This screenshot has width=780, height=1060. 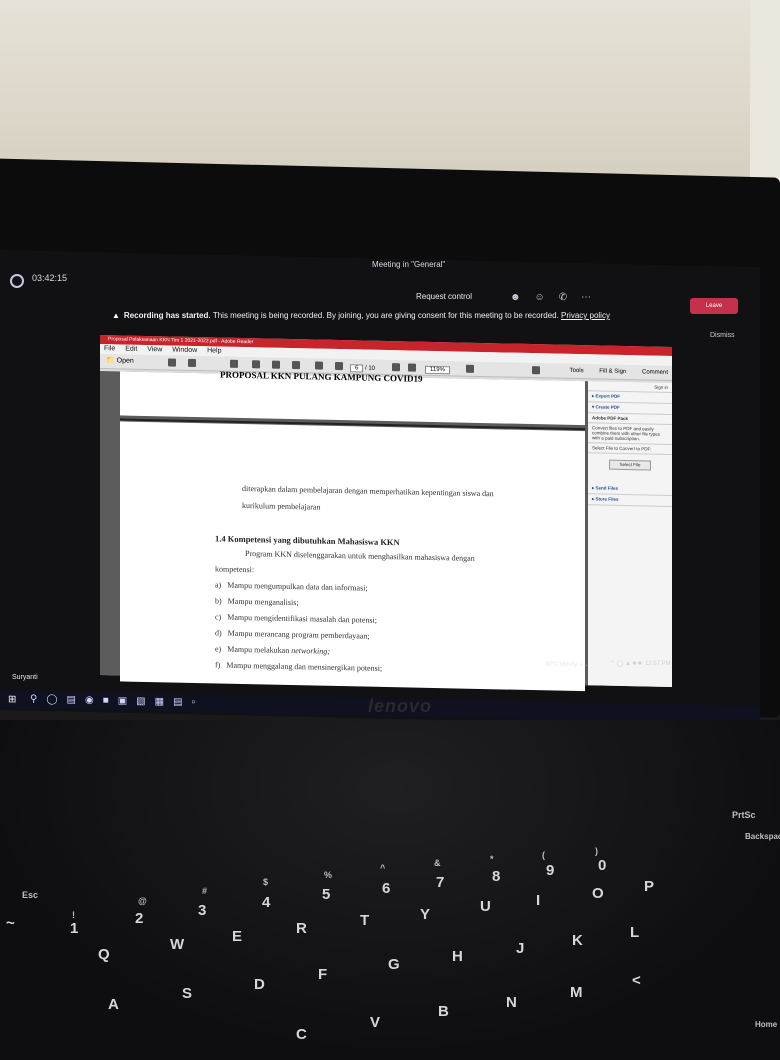 I want to click on key-s: S, so click(x=187, y=993).